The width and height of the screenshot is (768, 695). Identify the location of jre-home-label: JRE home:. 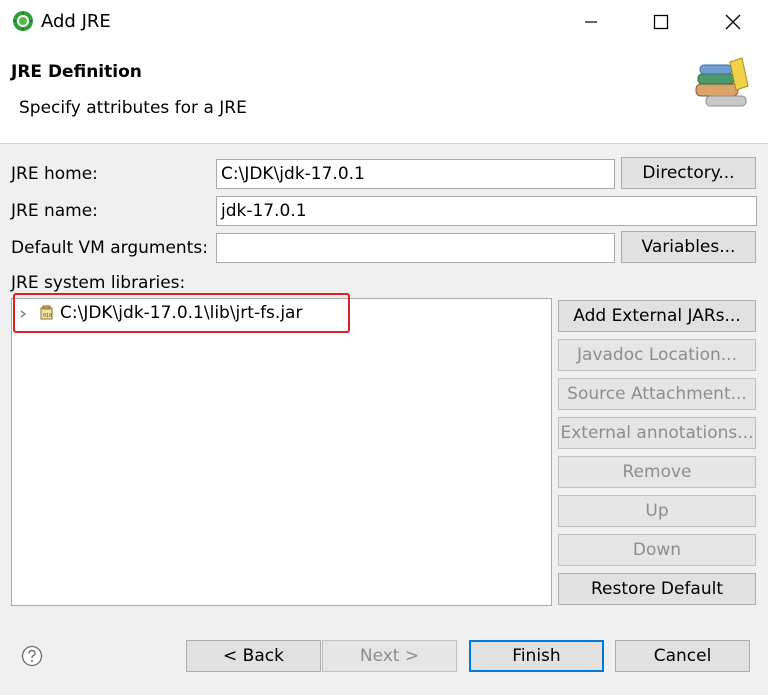
(54, 174).